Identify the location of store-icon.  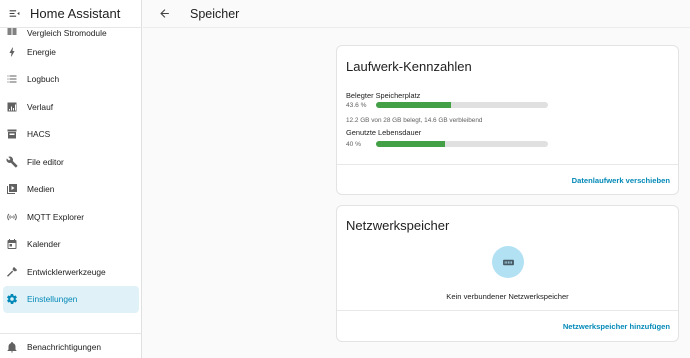
(12, 134).